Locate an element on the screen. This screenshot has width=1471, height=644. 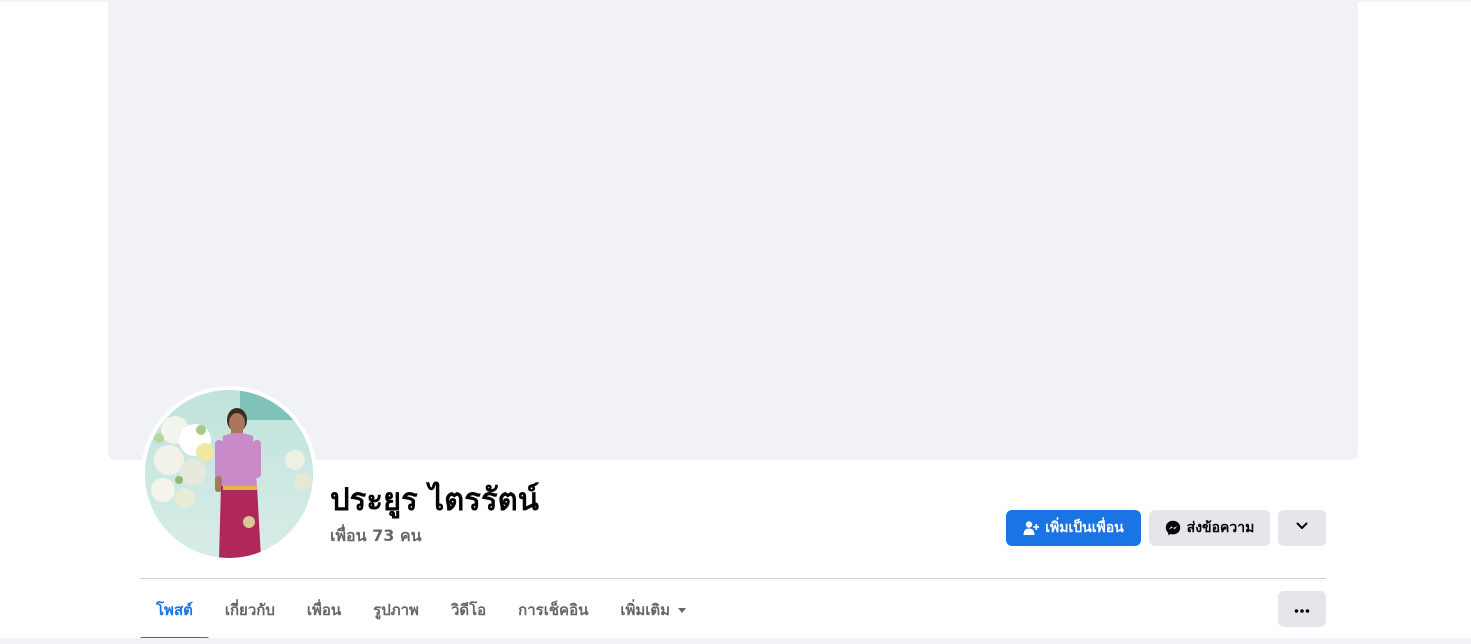
more-dots-icon is located at coordinates (1302, 609).